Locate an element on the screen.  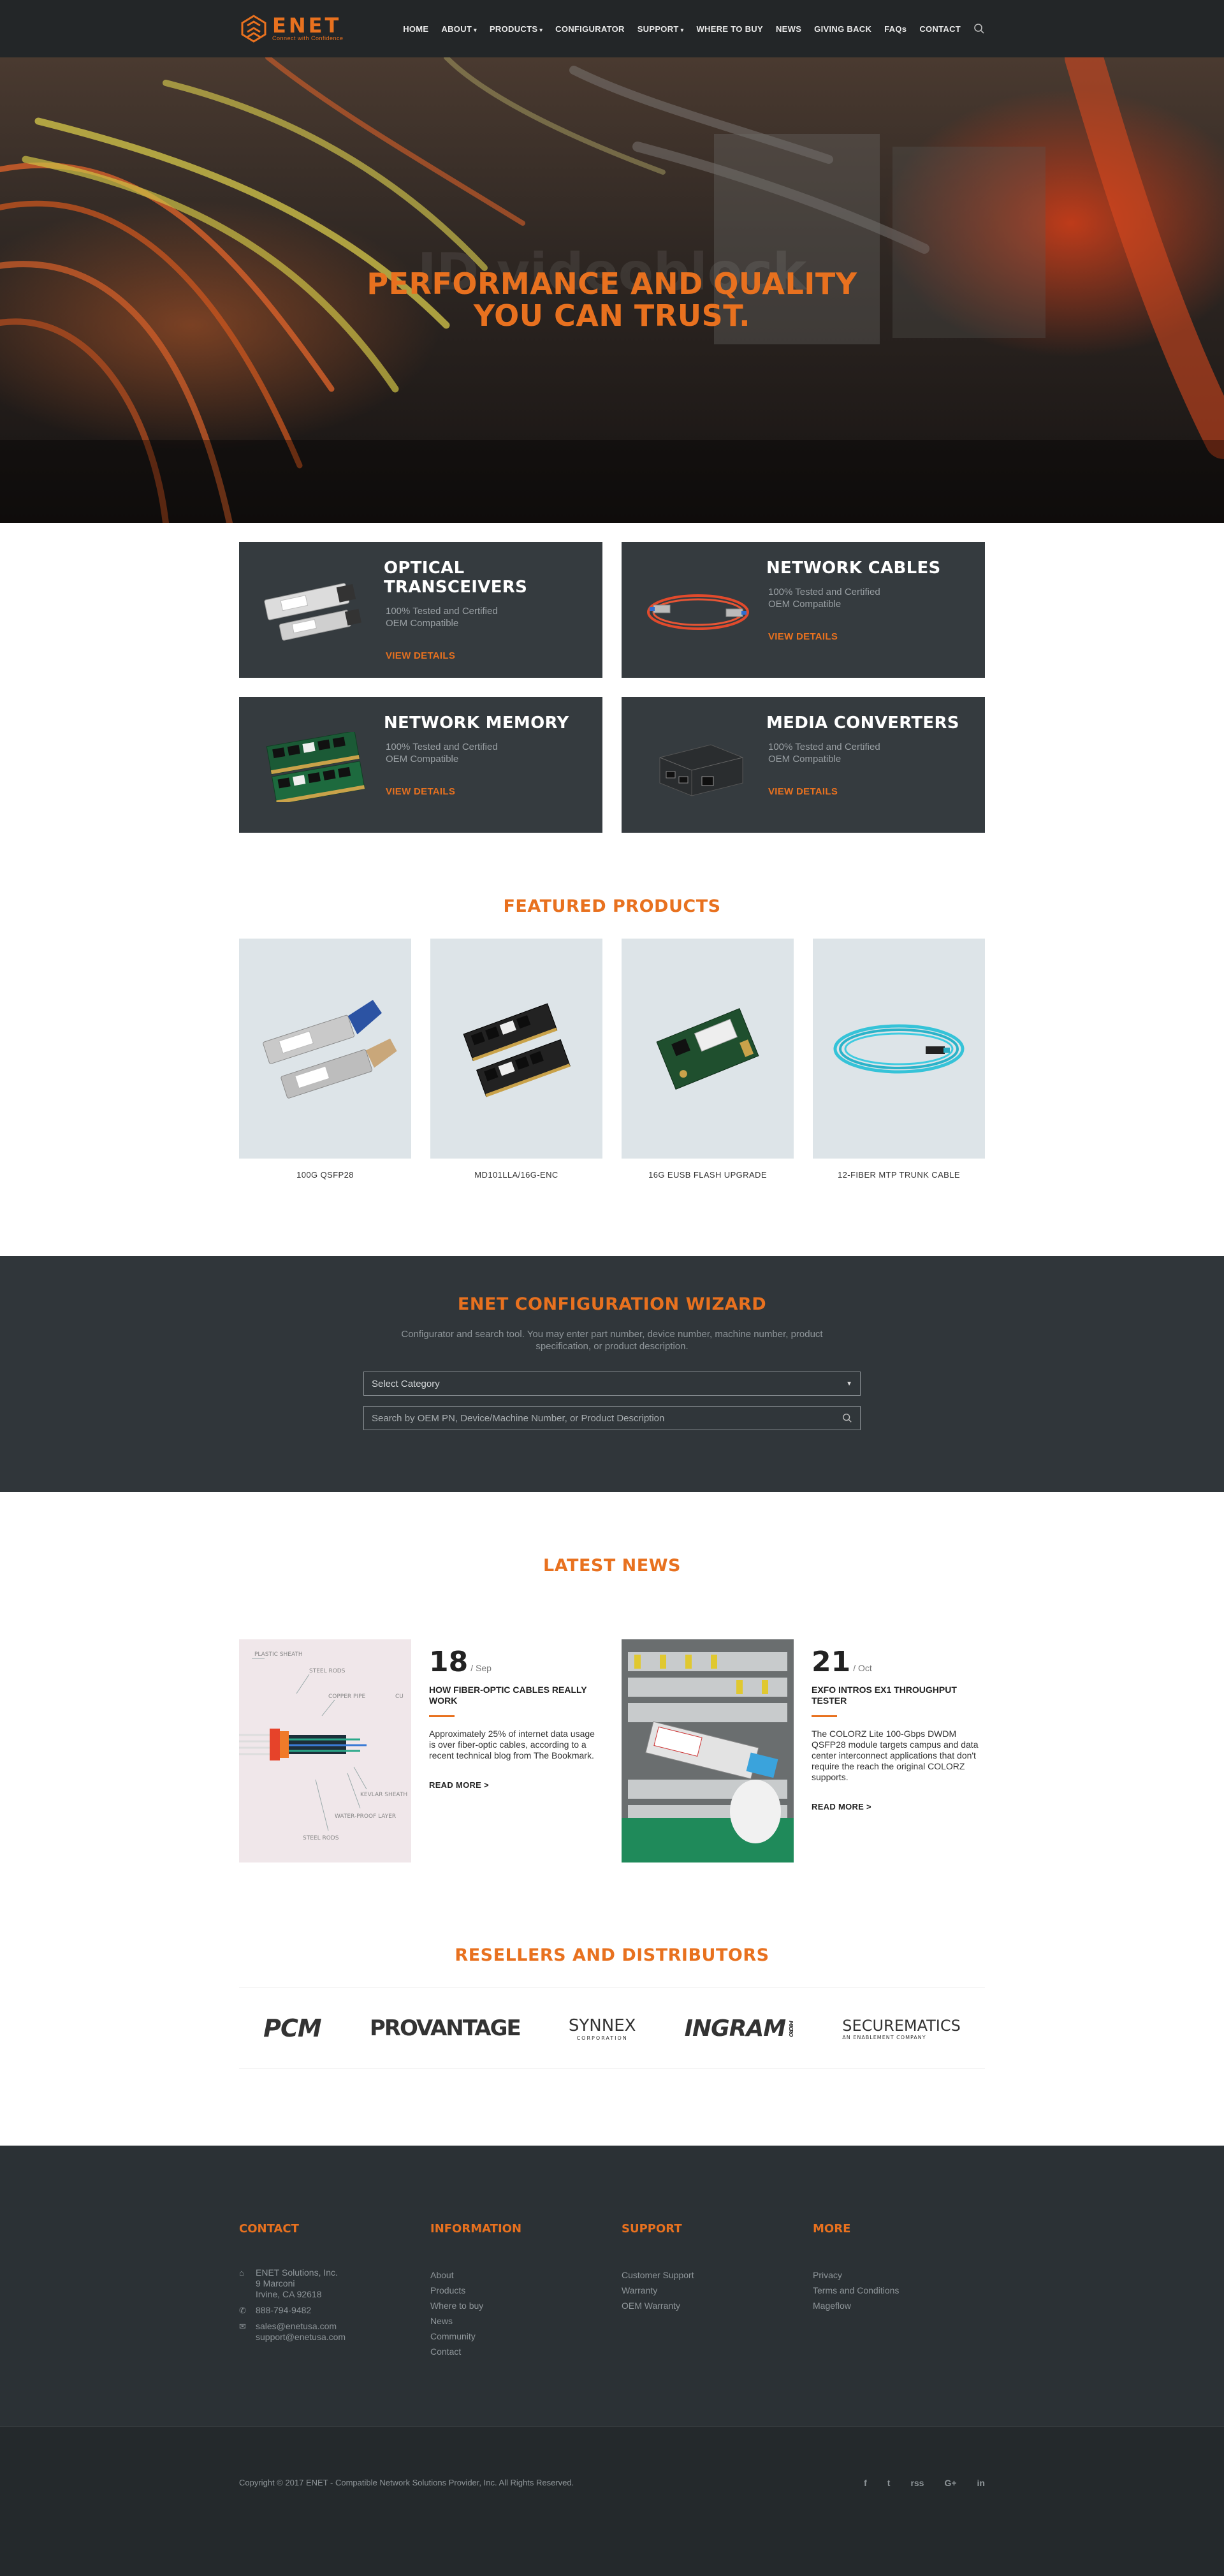
reseller-logo-ingram: INGRAM MICRO is located at coordinates (739, 2029).